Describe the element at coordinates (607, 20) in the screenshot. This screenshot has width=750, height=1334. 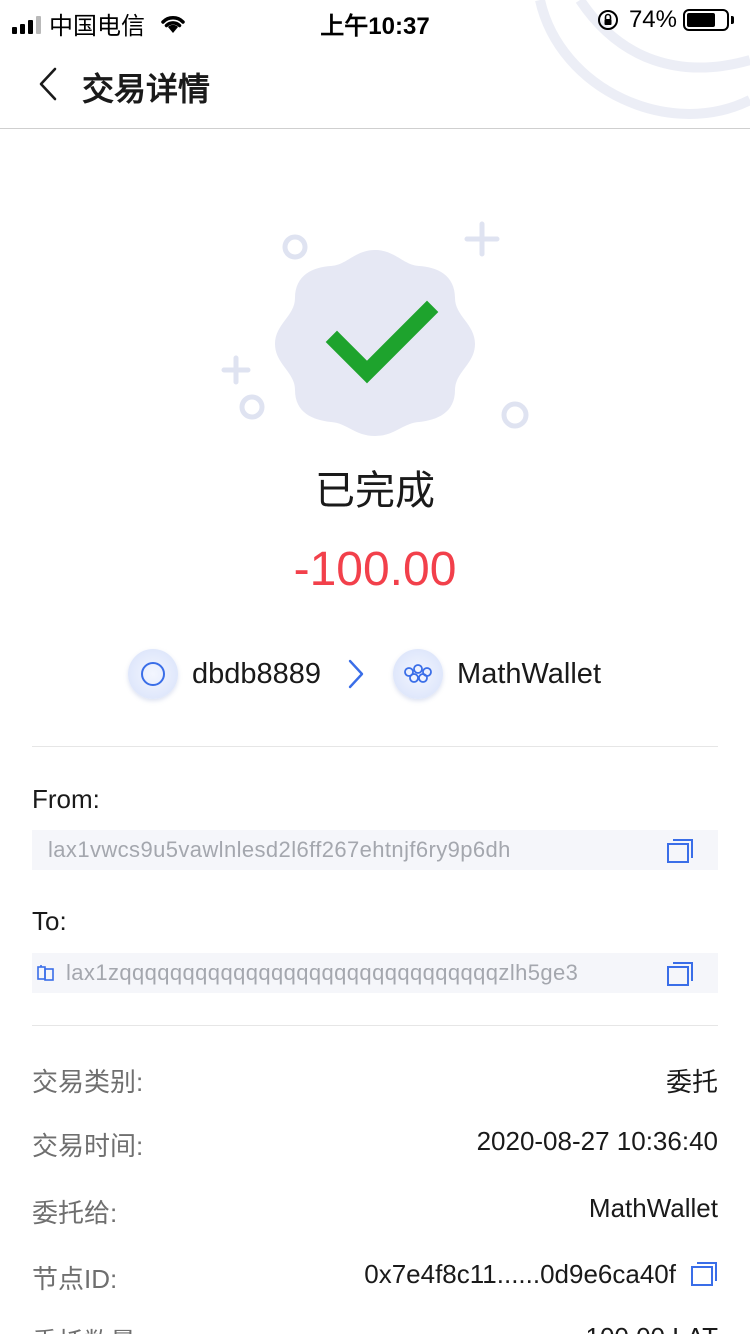
I see `rotation-lock-icon` at that location.